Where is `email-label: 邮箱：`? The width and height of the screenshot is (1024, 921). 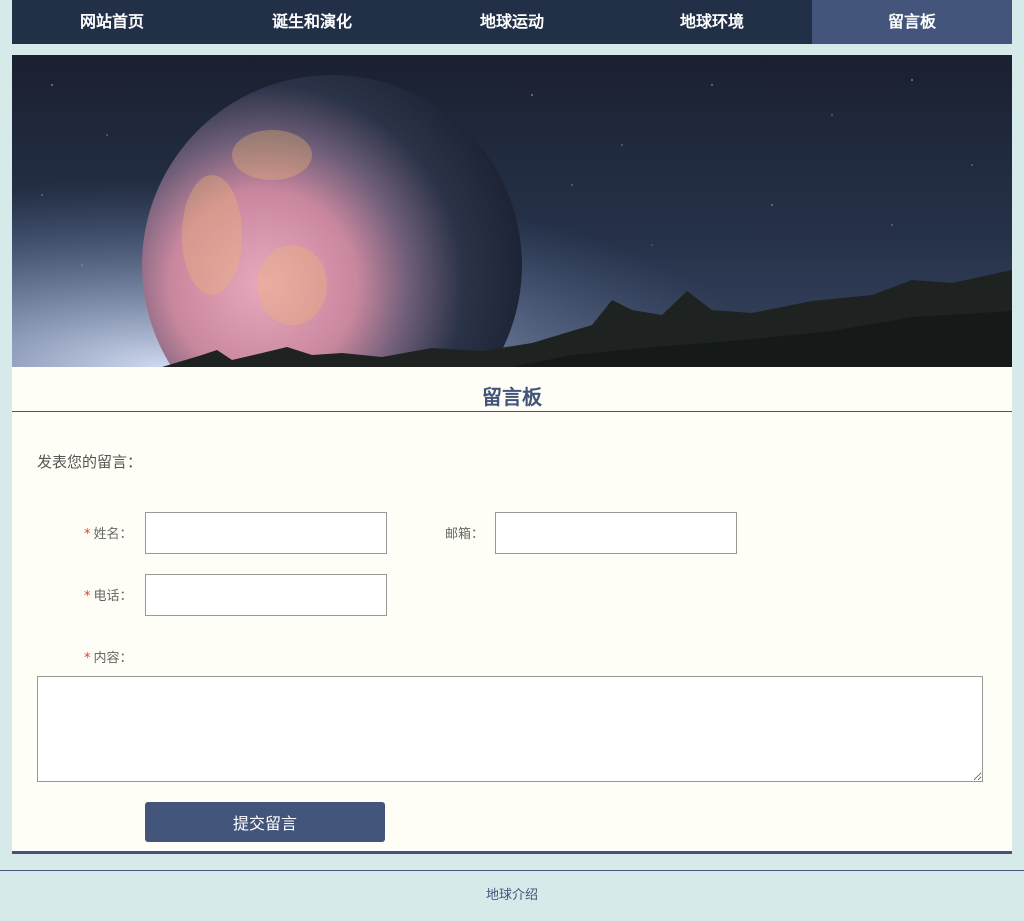
email-label: 邮箱： is located at coordinates (465, 534).